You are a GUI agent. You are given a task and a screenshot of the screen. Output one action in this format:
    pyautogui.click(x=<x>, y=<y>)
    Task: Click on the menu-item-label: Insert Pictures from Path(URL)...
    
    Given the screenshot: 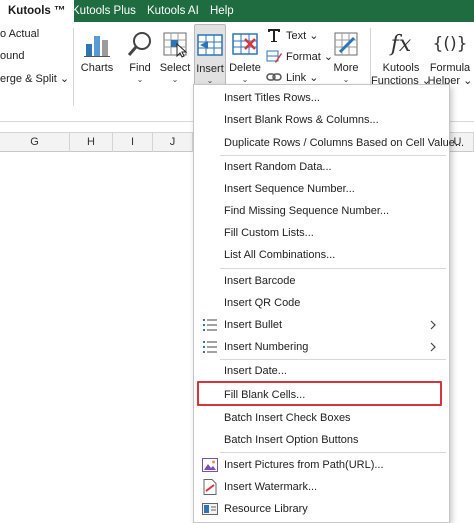 What is the action you would take?
    pyautogui.click(x=304, y=465)
    